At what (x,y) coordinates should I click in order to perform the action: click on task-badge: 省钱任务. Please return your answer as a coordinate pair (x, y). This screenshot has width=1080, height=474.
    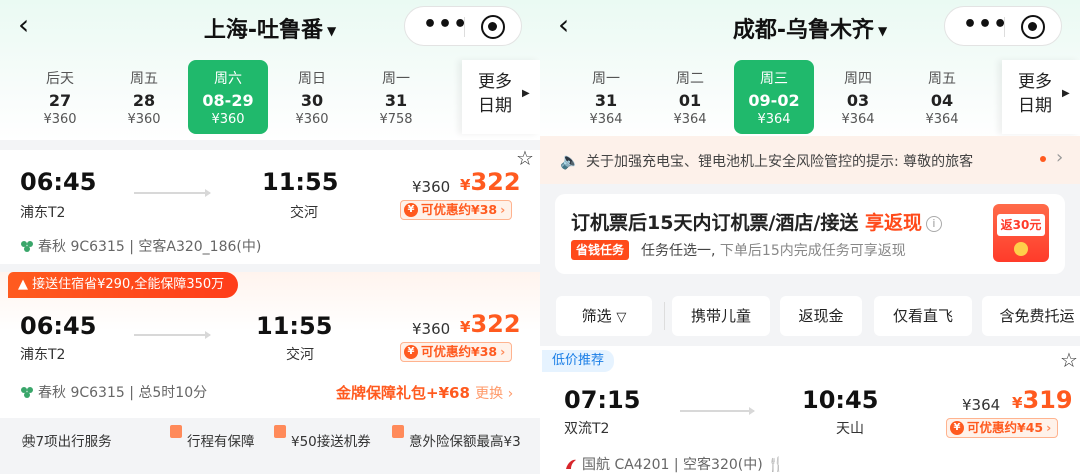
    Looking at the image, I should click on (600, 250).